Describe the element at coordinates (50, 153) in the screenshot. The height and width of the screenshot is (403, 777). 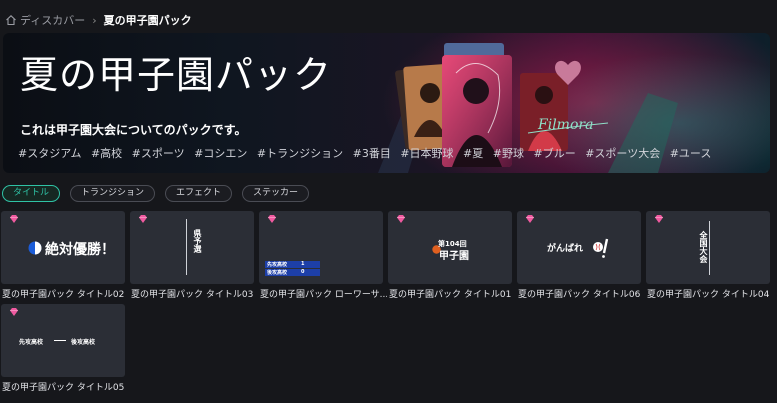
I see `tag: #スタジアム` at that location.